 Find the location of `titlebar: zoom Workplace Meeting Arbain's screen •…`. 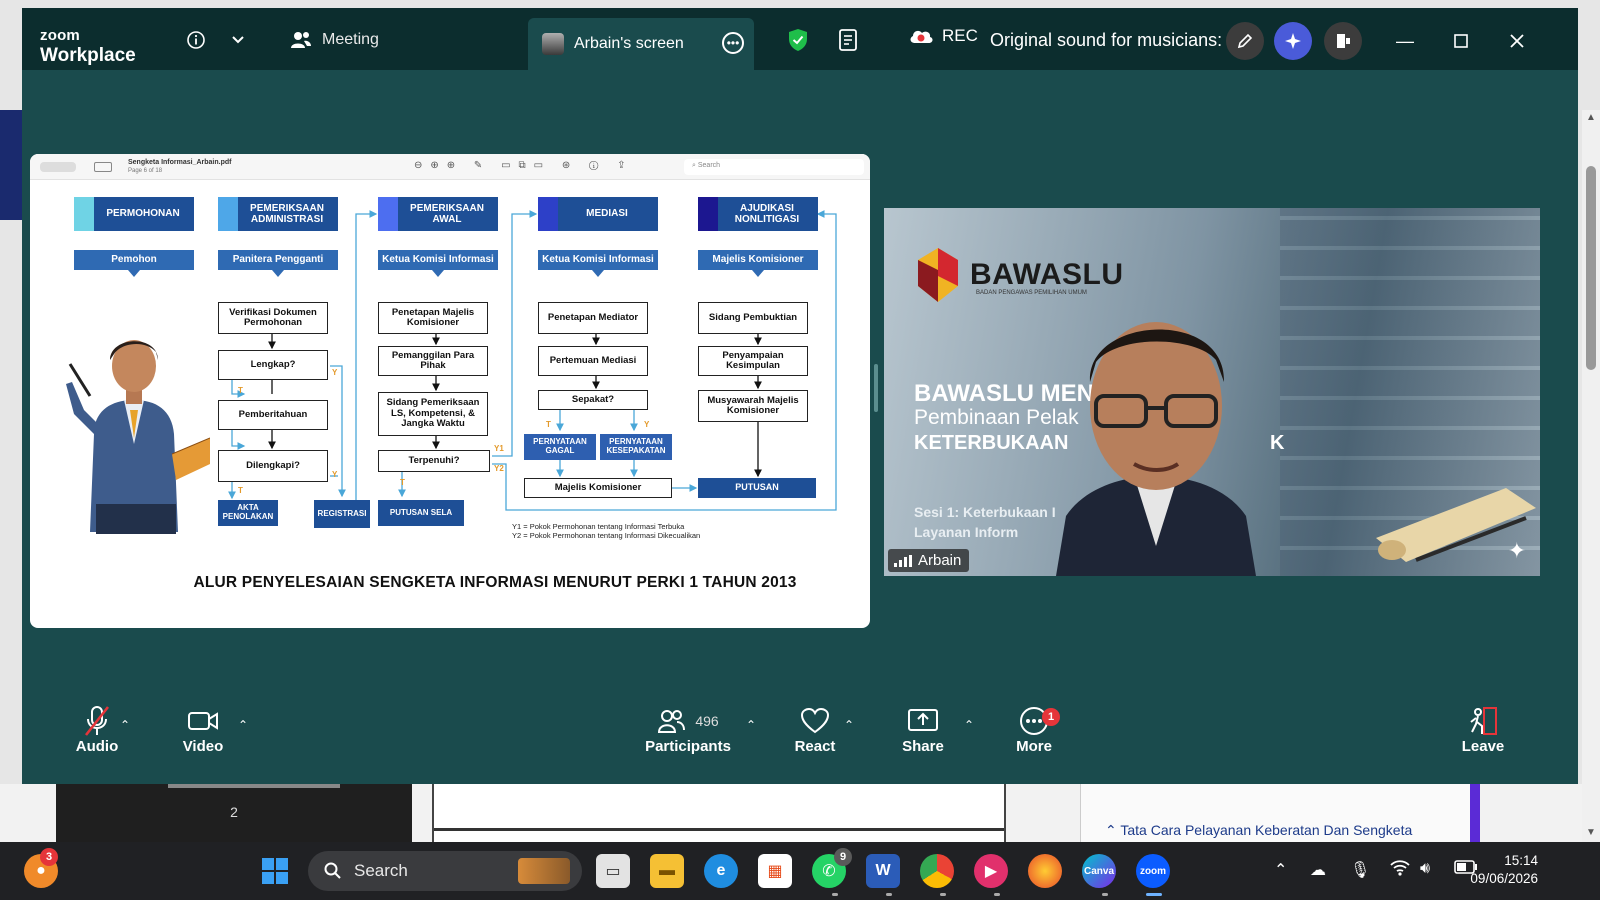

titlebar: zoom Workplace Meeting Arbain's screen •… is located at coordinates (800, 39).